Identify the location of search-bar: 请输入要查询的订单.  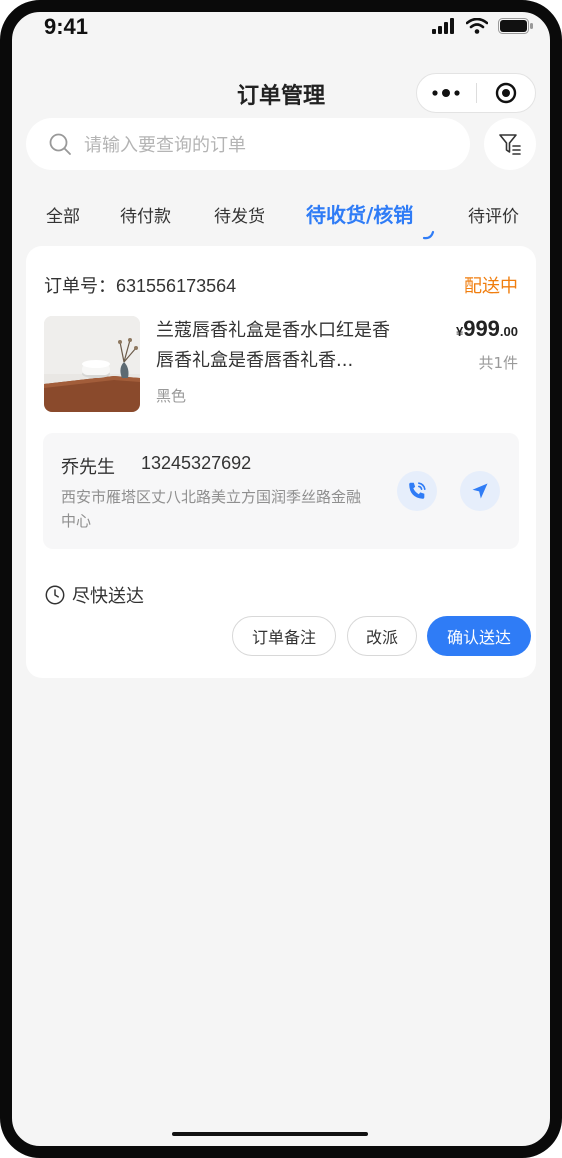
(248, 144).